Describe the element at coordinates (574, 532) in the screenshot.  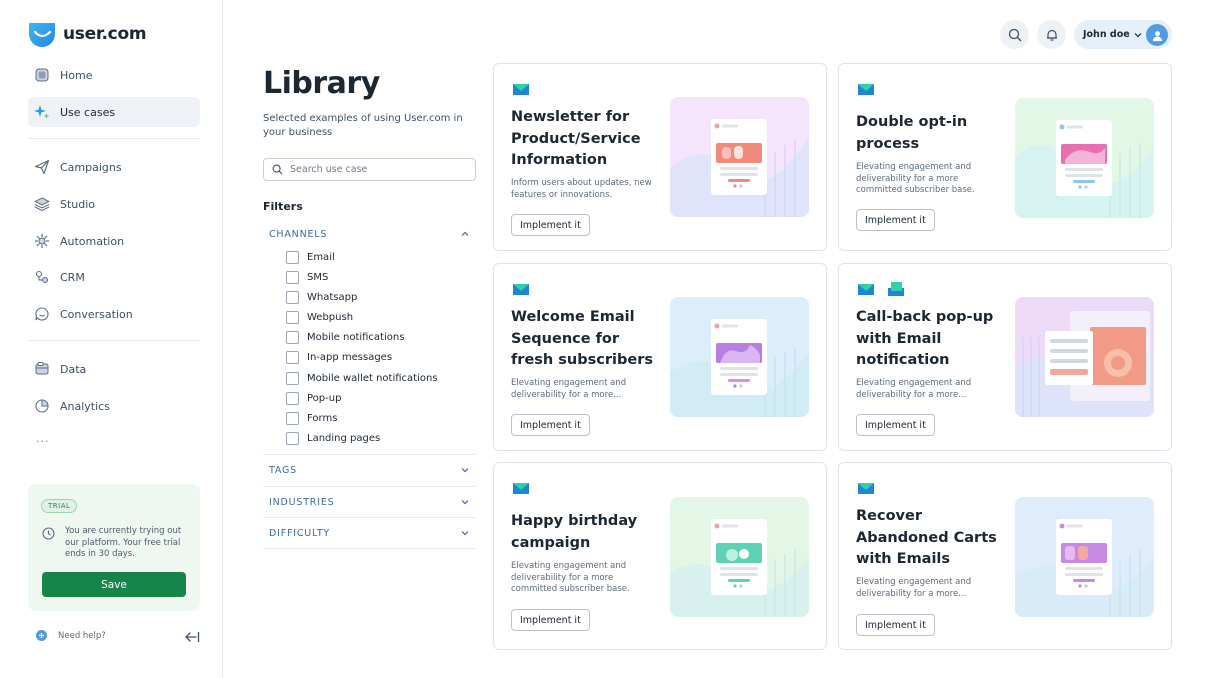
I see `card-title: Happy birthday campaign` at that location.